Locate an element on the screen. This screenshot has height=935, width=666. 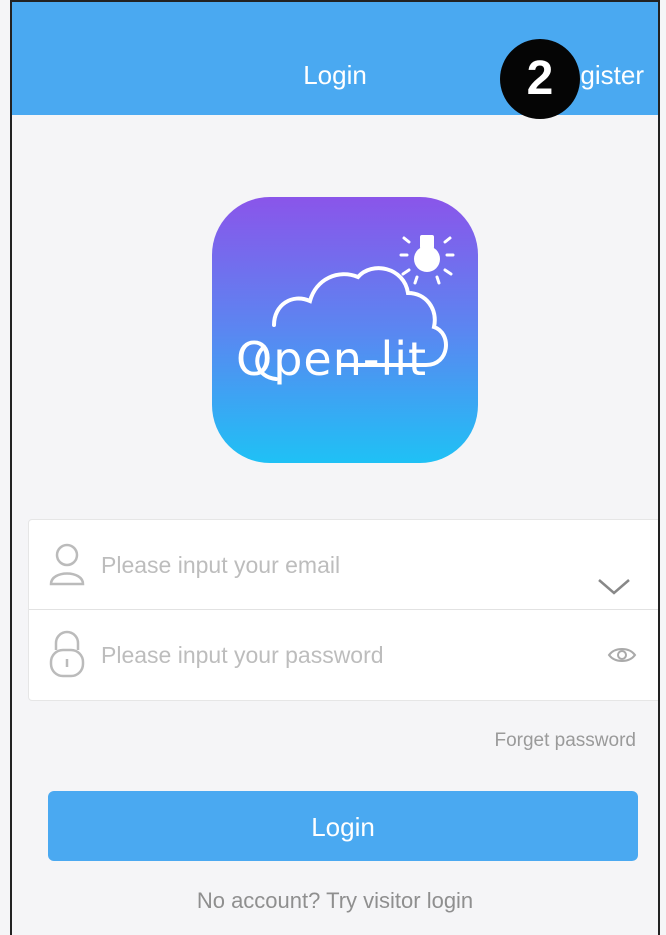
register-link: gister is located at coordinates (612, 75).